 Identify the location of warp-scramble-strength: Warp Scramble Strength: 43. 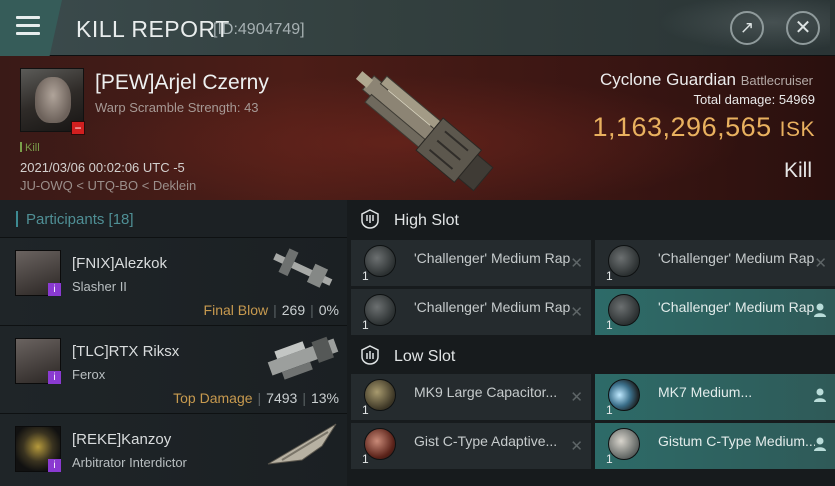
(177, 107).